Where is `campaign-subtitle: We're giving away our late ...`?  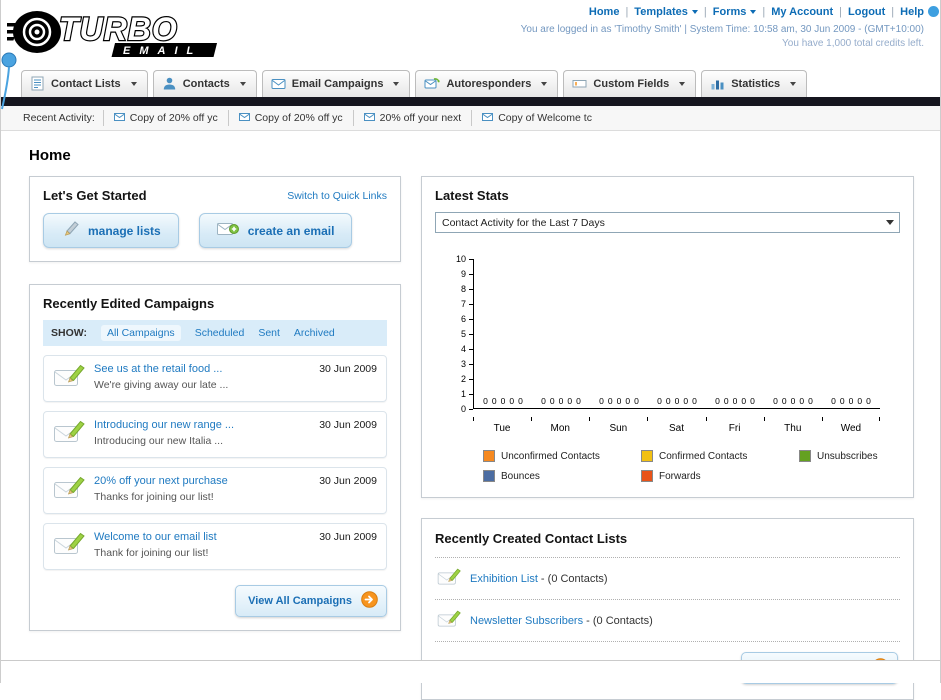
campaign-subtitle: We're giving away our late ... is located at coordinates (161, 385).